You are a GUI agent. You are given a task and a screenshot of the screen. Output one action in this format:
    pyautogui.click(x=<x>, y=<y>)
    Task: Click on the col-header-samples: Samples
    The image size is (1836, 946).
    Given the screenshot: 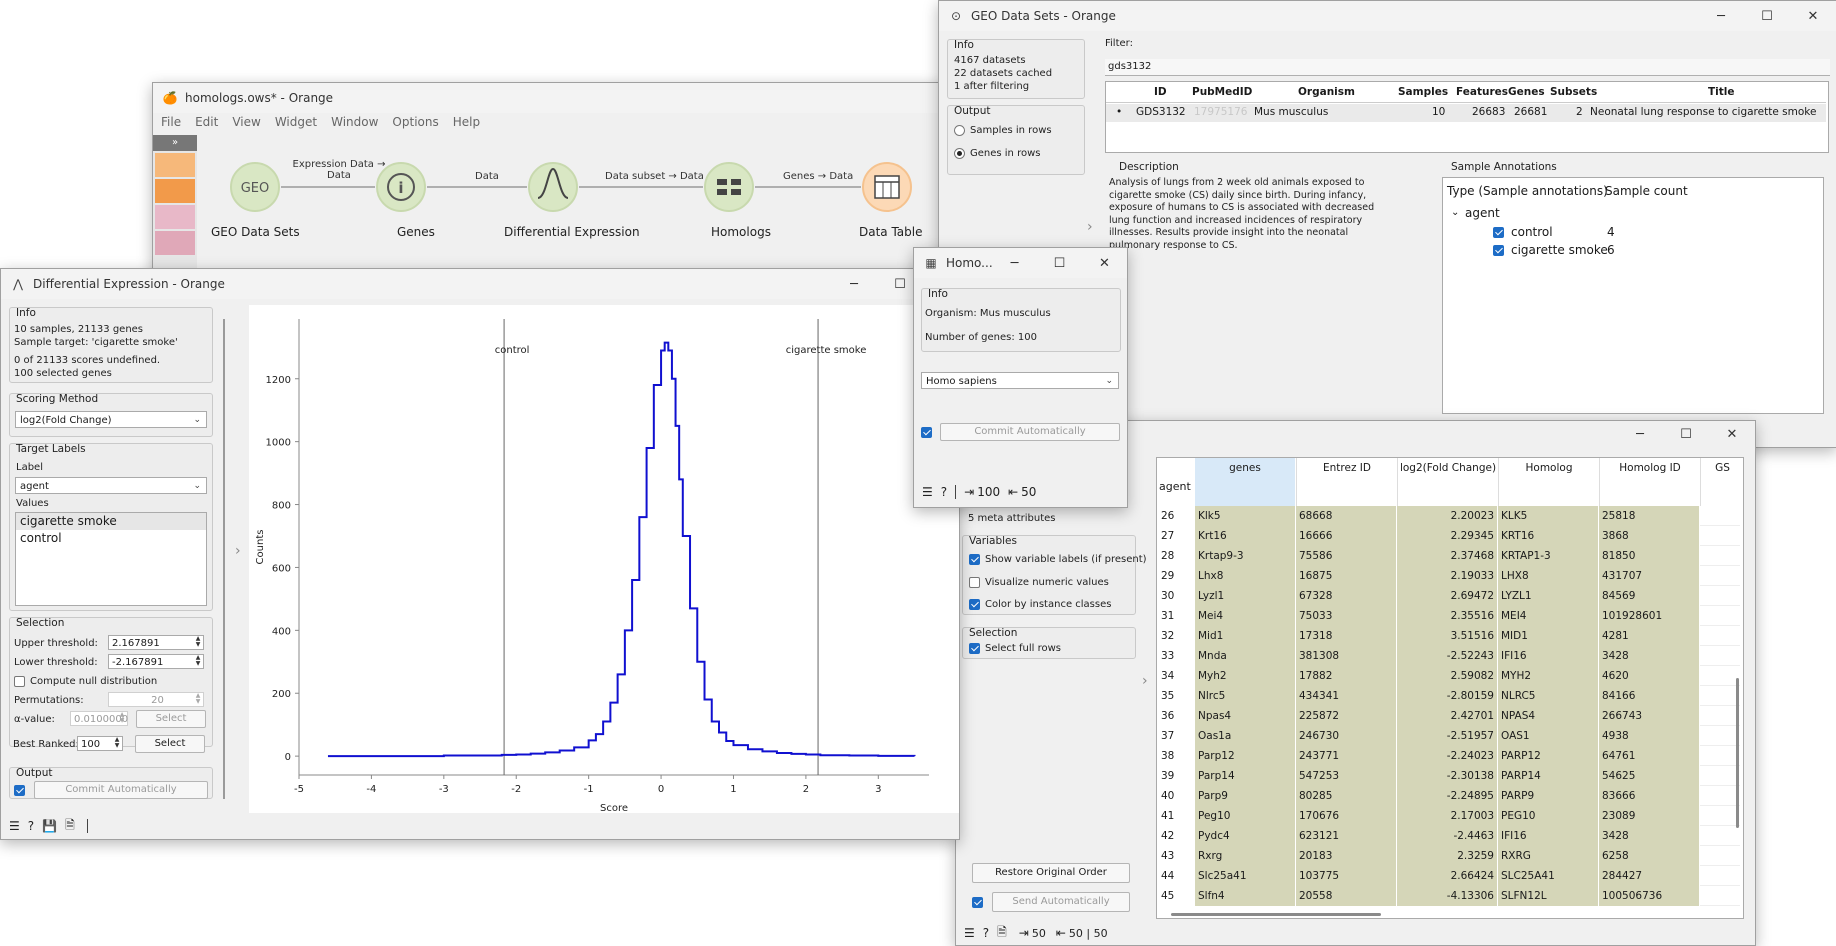 What is the action you would take?
    pyautogui.click(x=1423, y=92)
    